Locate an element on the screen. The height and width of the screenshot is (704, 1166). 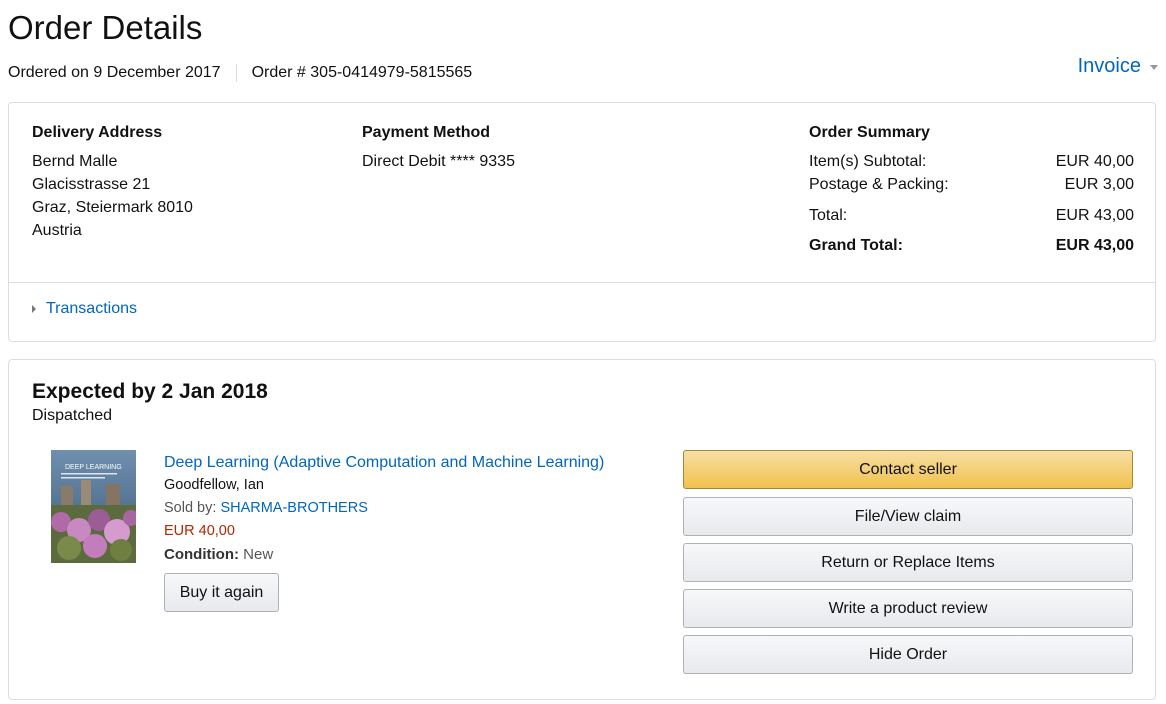
summary-row-postage: Postage & Packing: EUR 3,00 is located at coordinates (971, 184).